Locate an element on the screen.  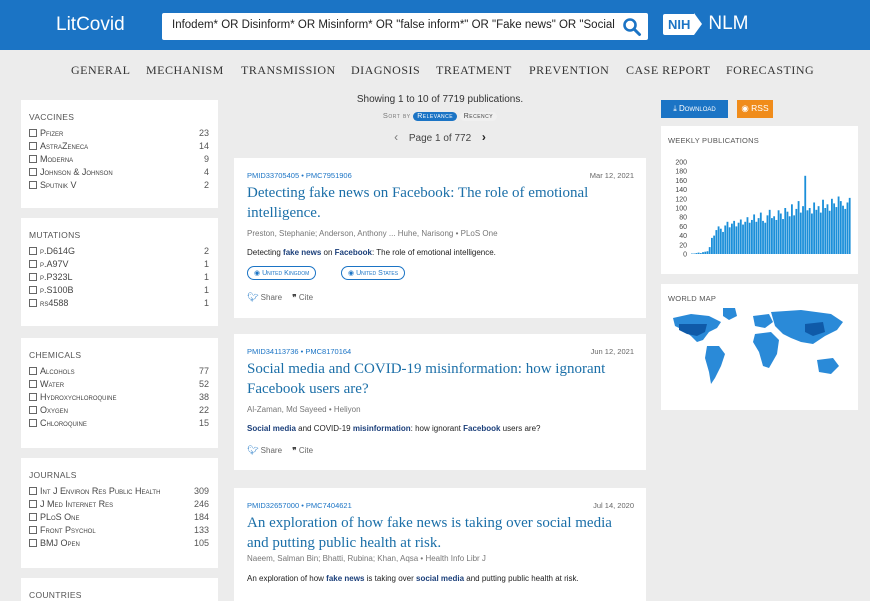
prev-page-icon: ‹ is located at coordinates (396, 137).